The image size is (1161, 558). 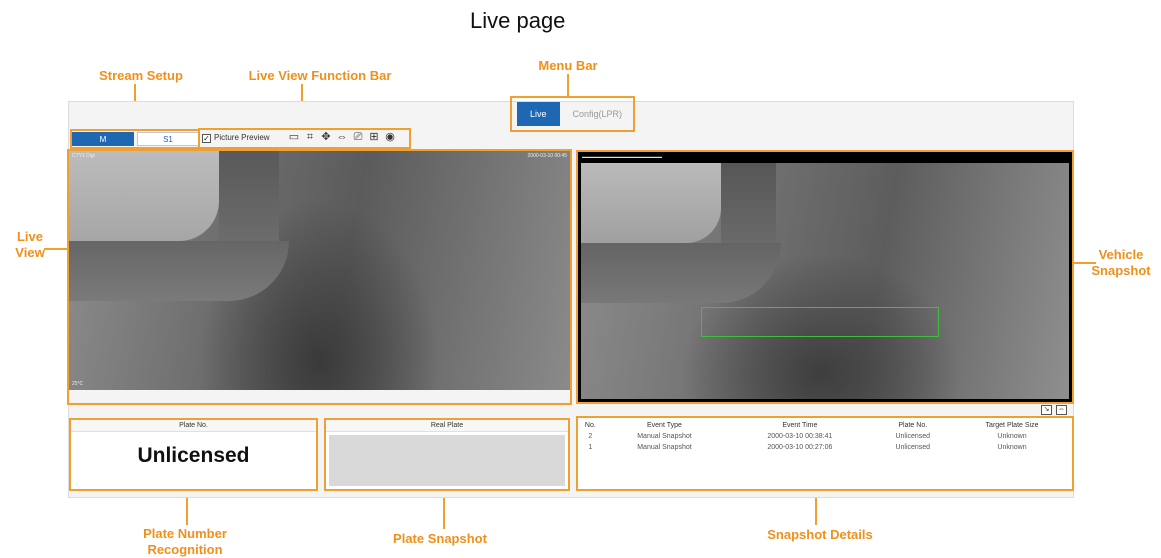 I want to click on function-bar-highlight, so click(x=304, y=138).